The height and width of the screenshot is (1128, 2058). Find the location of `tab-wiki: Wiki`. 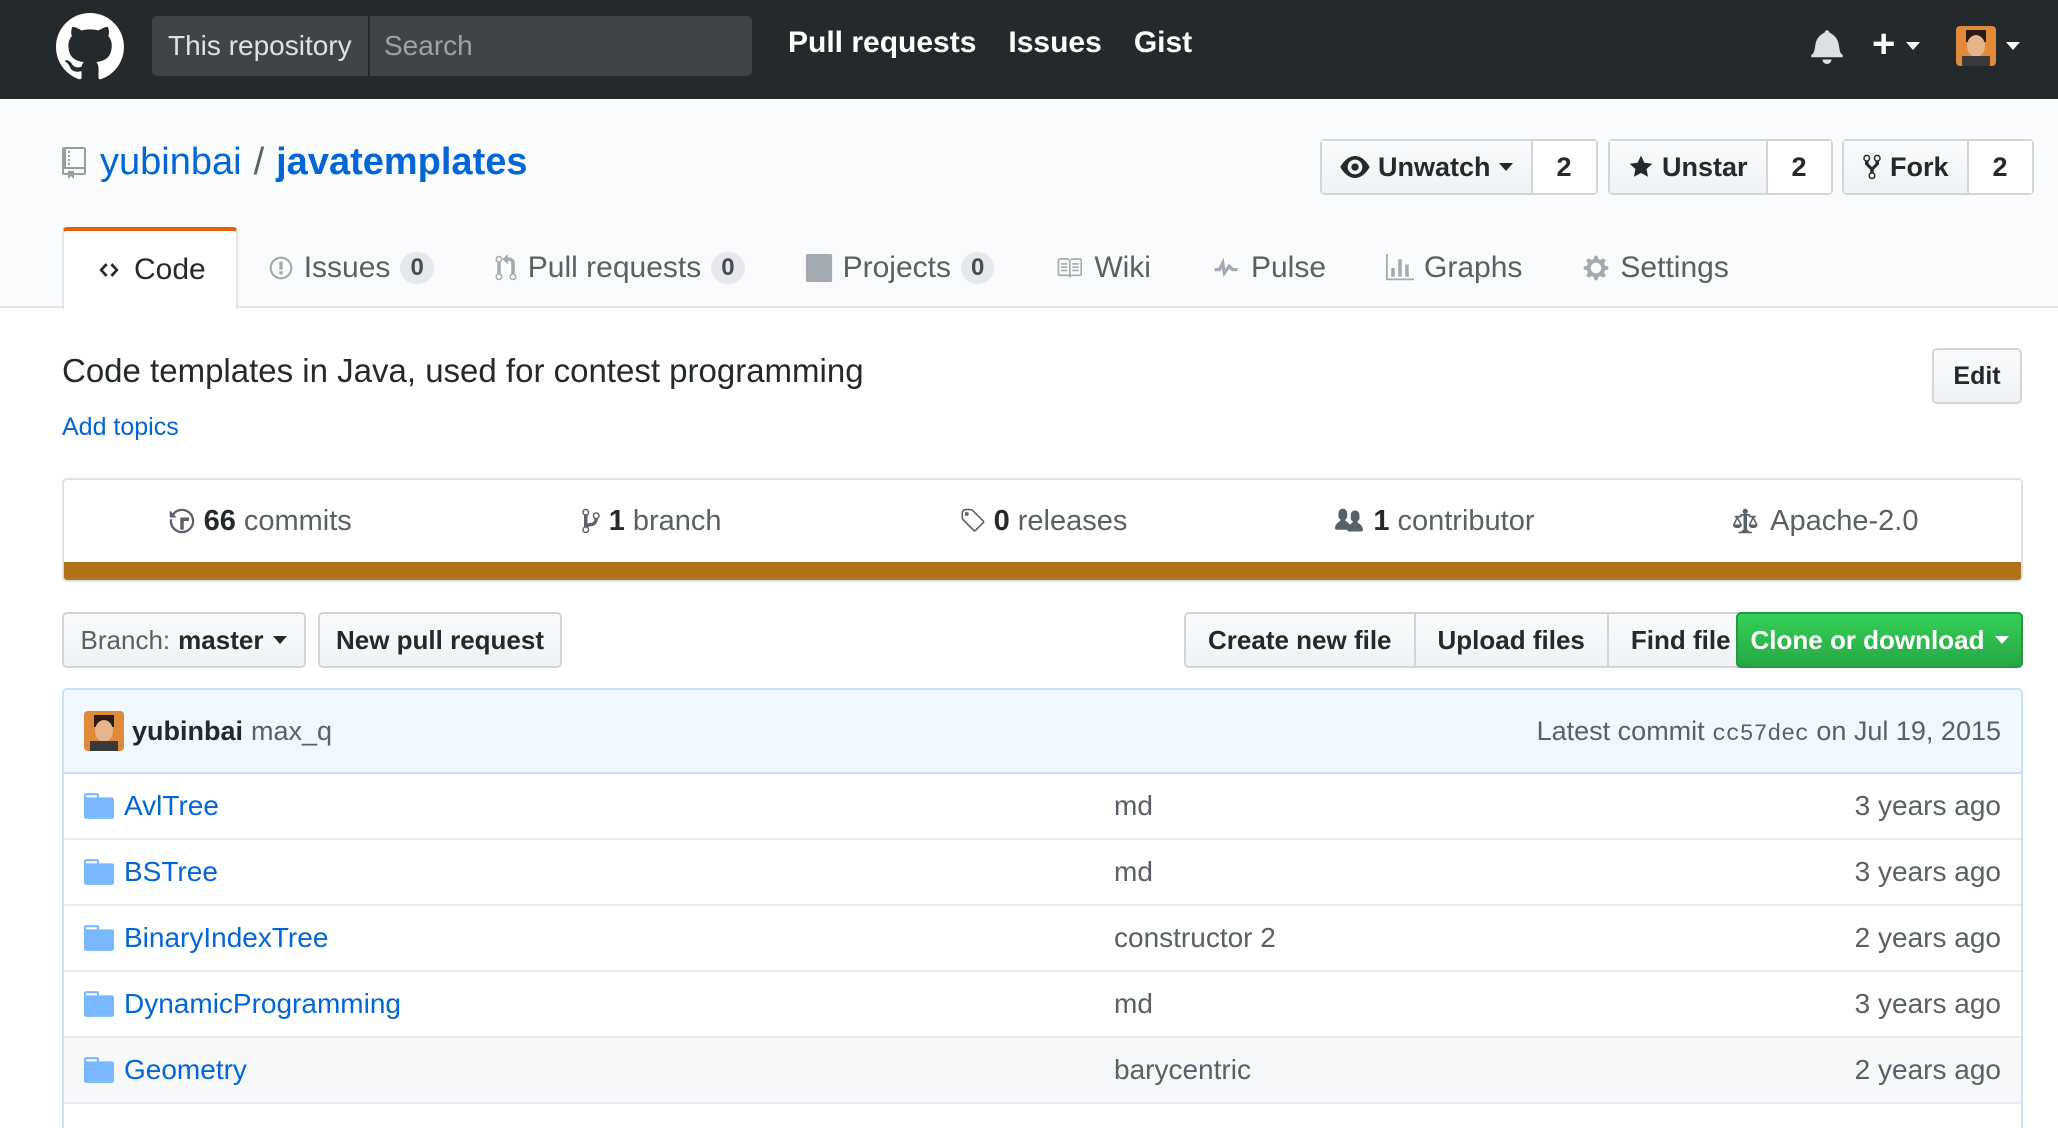

tab-wiki: Wiki is located at coordinates (1102, 268).